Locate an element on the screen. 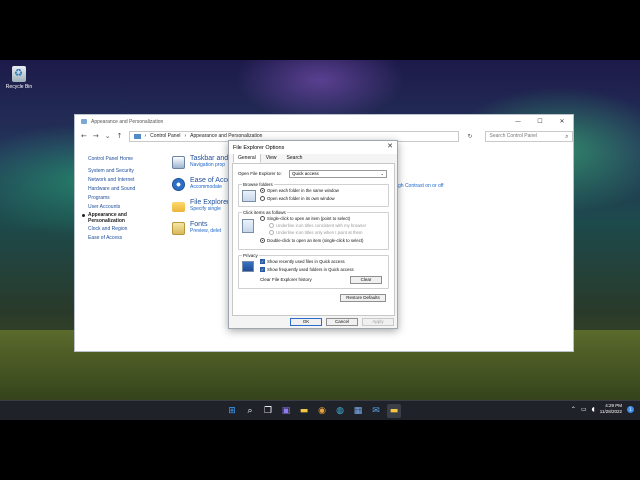 The height and width of the screenshot is (480, 640). clear-history-label: Clear File Explorer history is located at coordinates (286, 279).